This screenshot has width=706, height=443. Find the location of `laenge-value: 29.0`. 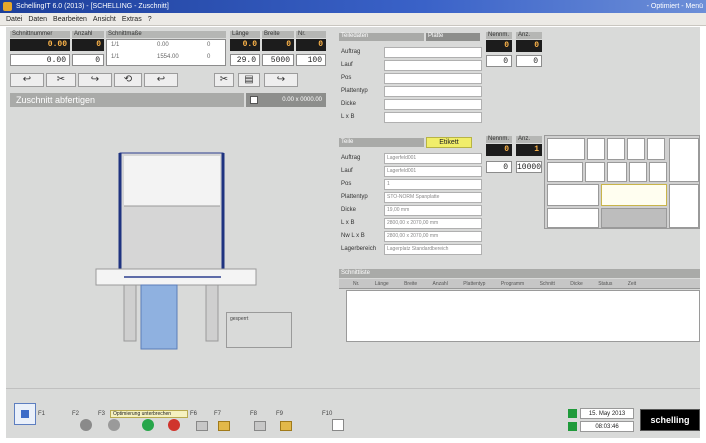

laenge-value: 29.0 is located at coordinates (245, 60).